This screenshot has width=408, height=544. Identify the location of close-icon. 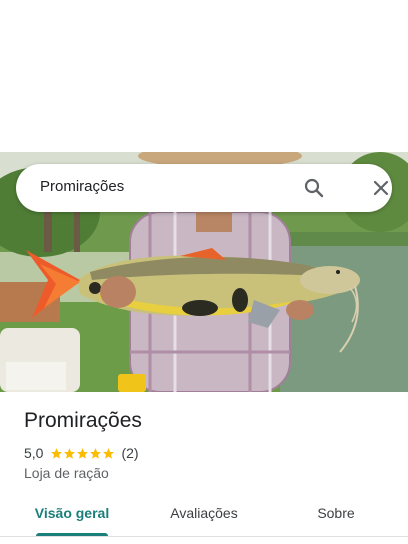
(381, 188).